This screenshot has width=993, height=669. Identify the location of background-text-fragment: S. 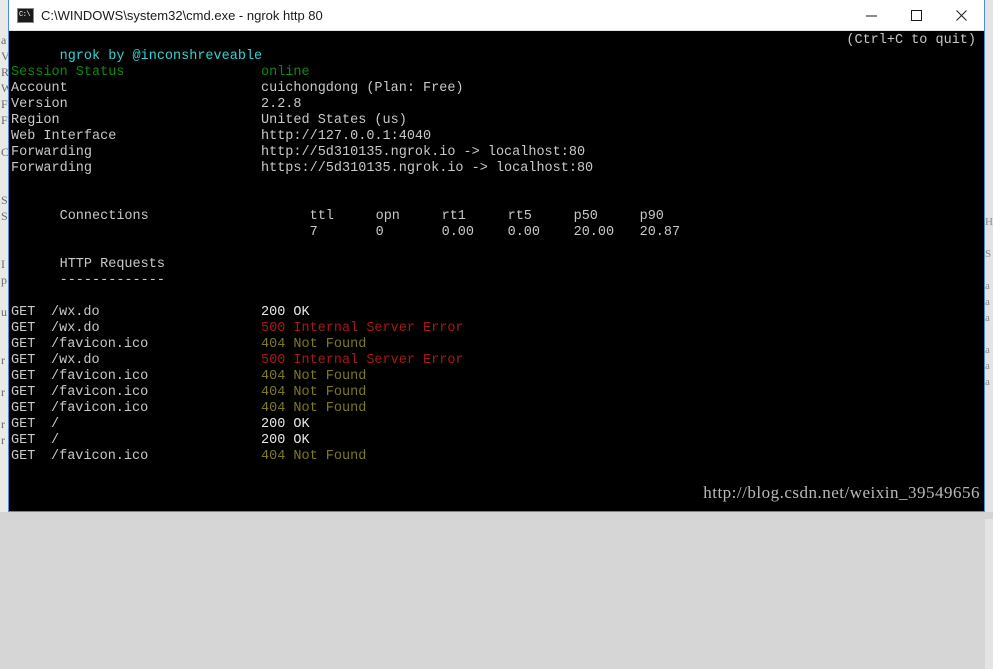
(989, 254).